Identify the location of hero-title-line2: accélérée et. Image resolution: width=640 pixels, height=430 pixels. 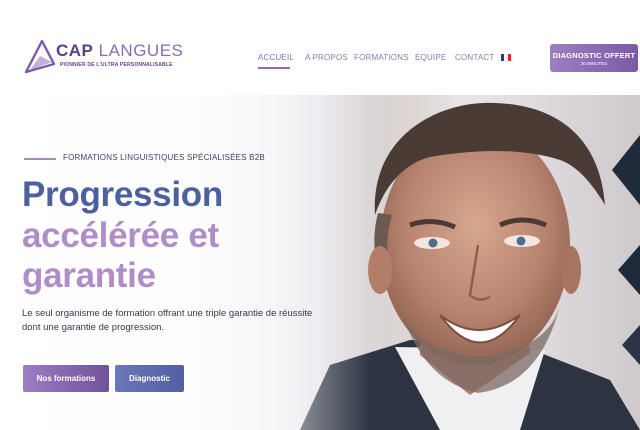
(120, 235).